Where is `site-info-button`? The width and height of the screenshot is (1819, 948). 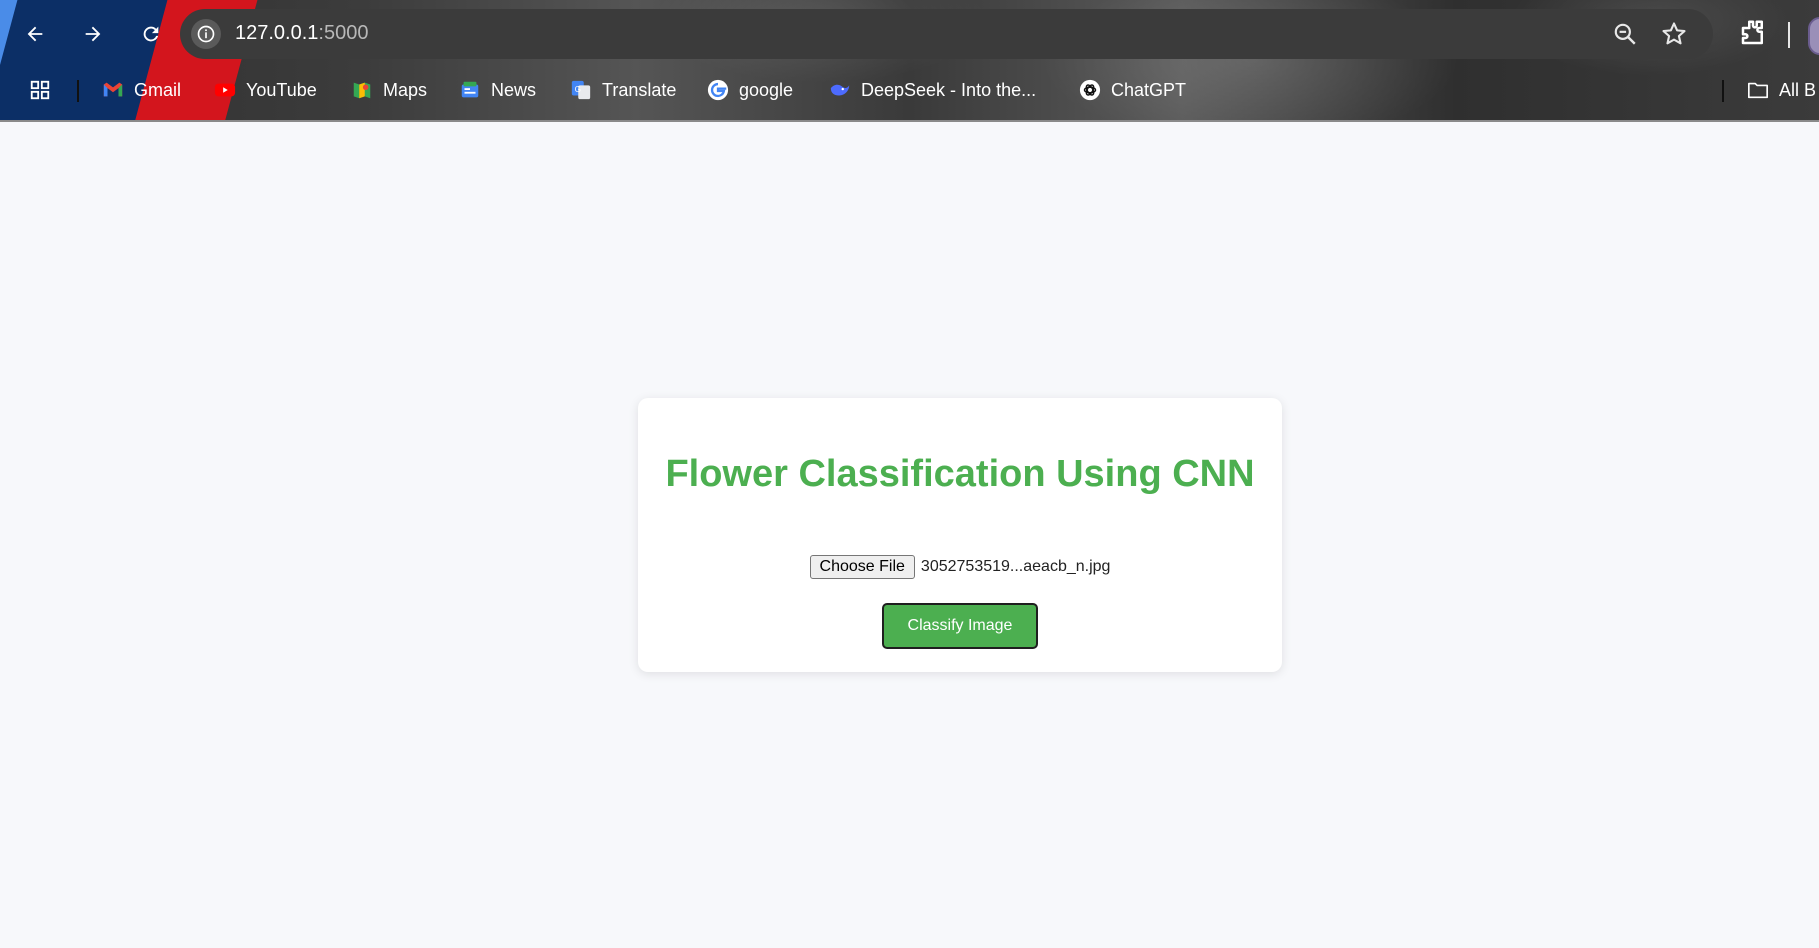
site-info-button is located at coordinates (206, 34).